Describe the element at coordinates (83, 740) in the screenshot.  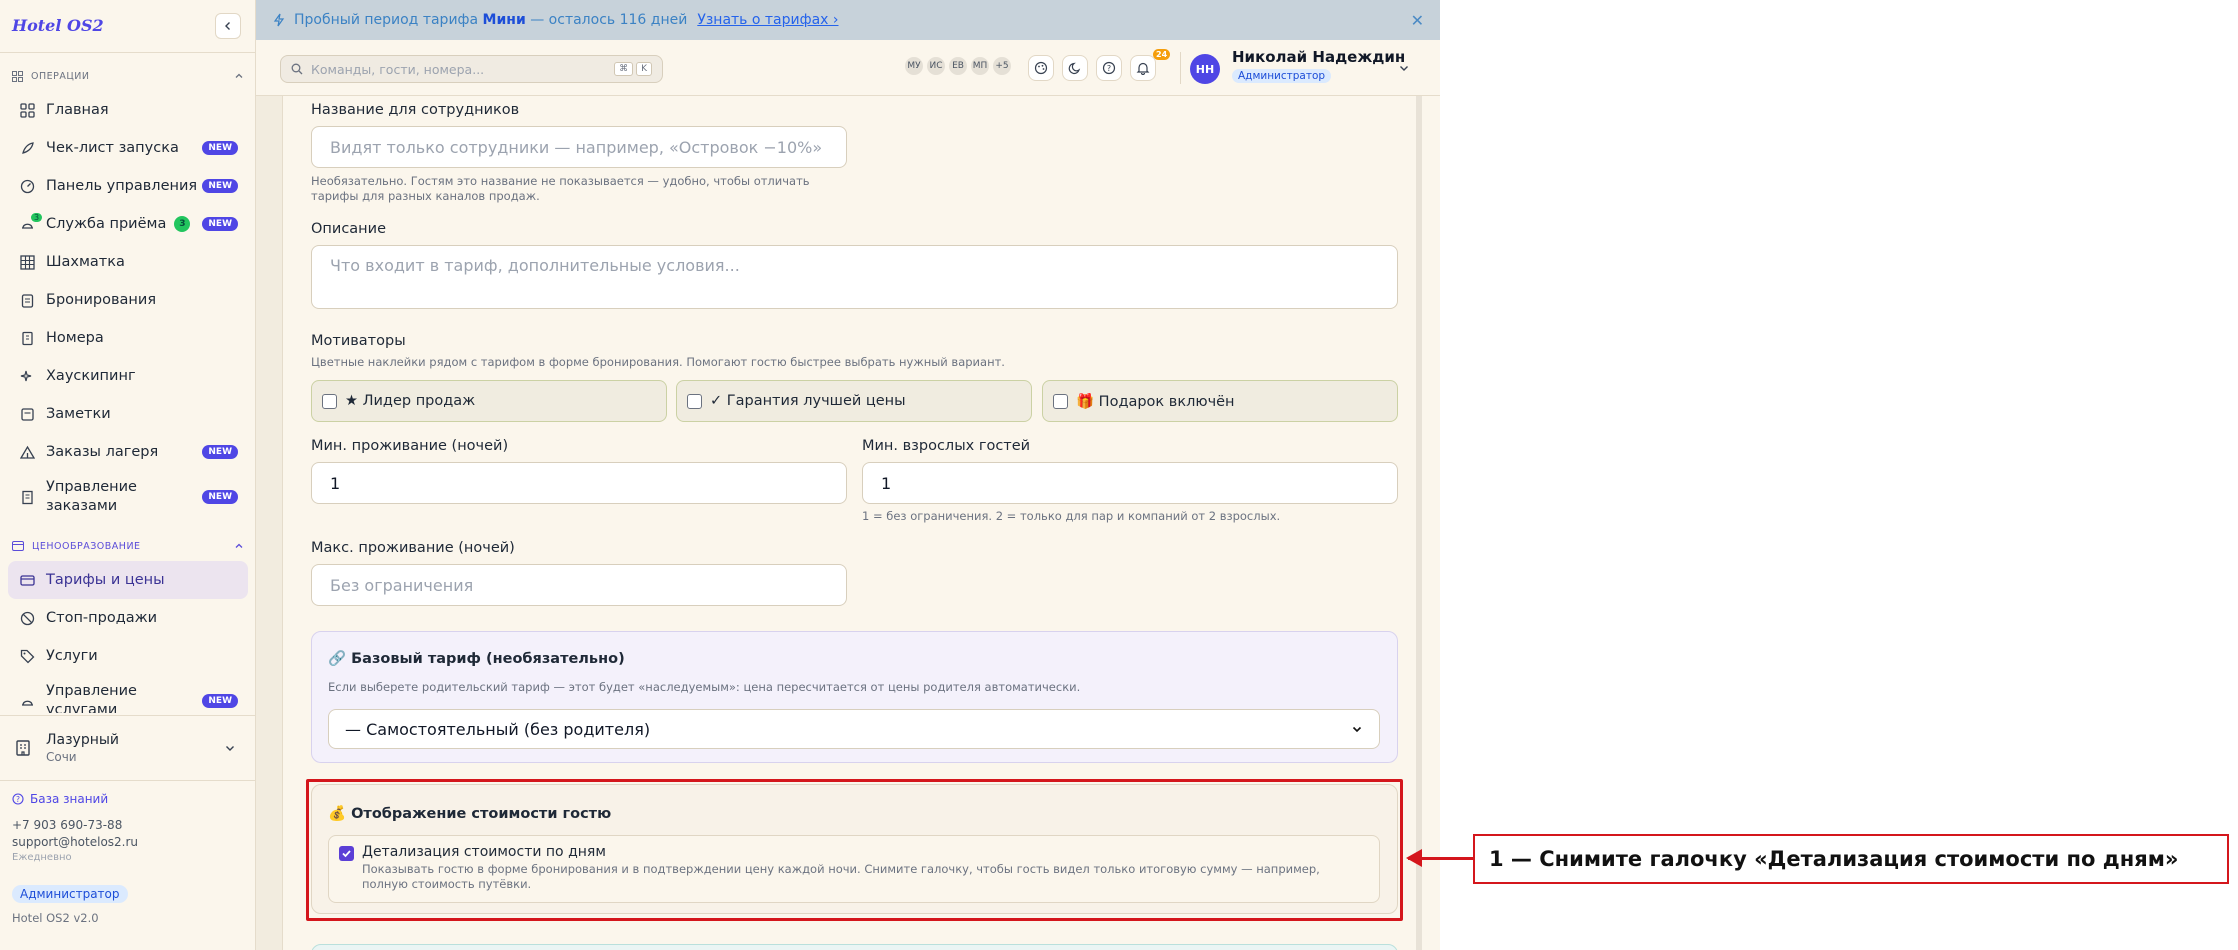
I see `property-name: Лазурный` at that location.